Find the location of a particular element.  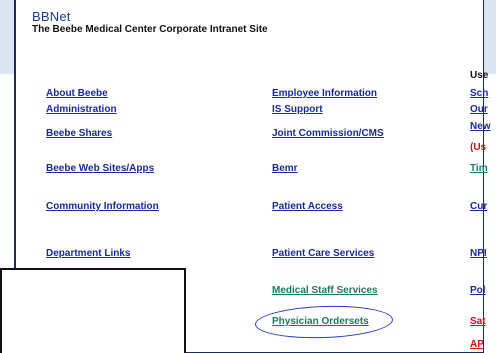

link-employee-information: Employee Information is located at coordinates (324, 93).